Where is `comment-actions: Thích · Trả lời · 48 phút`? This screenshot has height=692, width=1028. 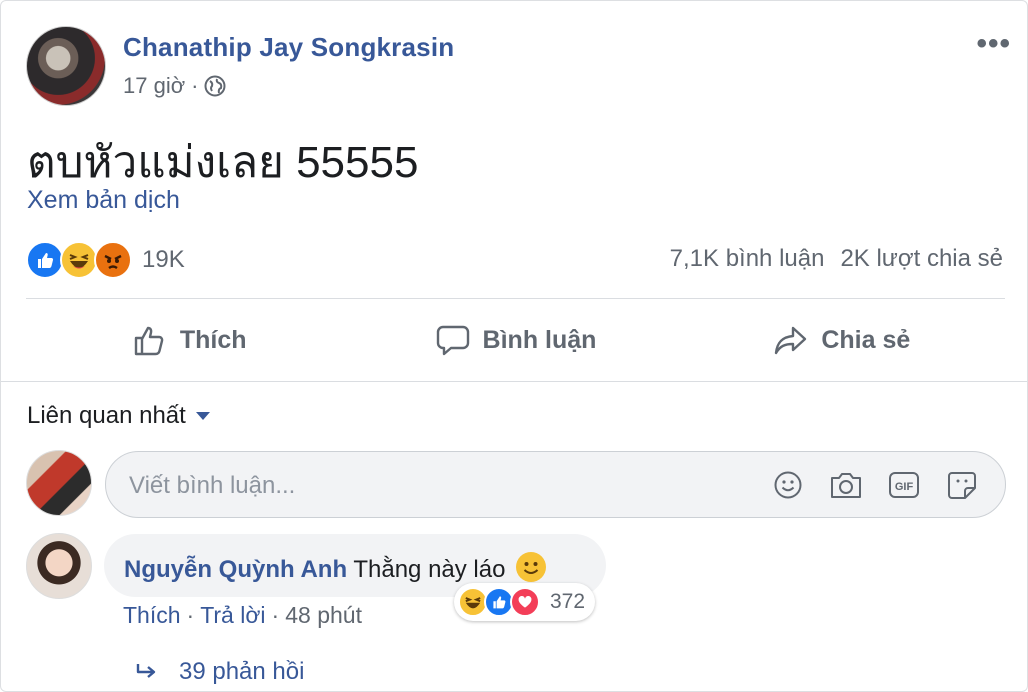 comment-actions: Thích · Trả lời · 48 phút is located at coordinates (242, 615).